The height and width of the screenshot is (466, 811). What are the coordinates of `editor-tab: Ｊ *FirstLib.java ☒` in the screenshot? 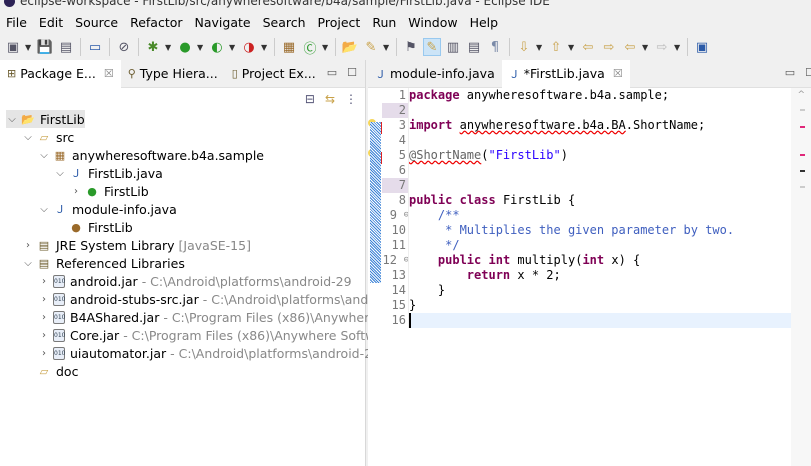 It's located at (565, 73).